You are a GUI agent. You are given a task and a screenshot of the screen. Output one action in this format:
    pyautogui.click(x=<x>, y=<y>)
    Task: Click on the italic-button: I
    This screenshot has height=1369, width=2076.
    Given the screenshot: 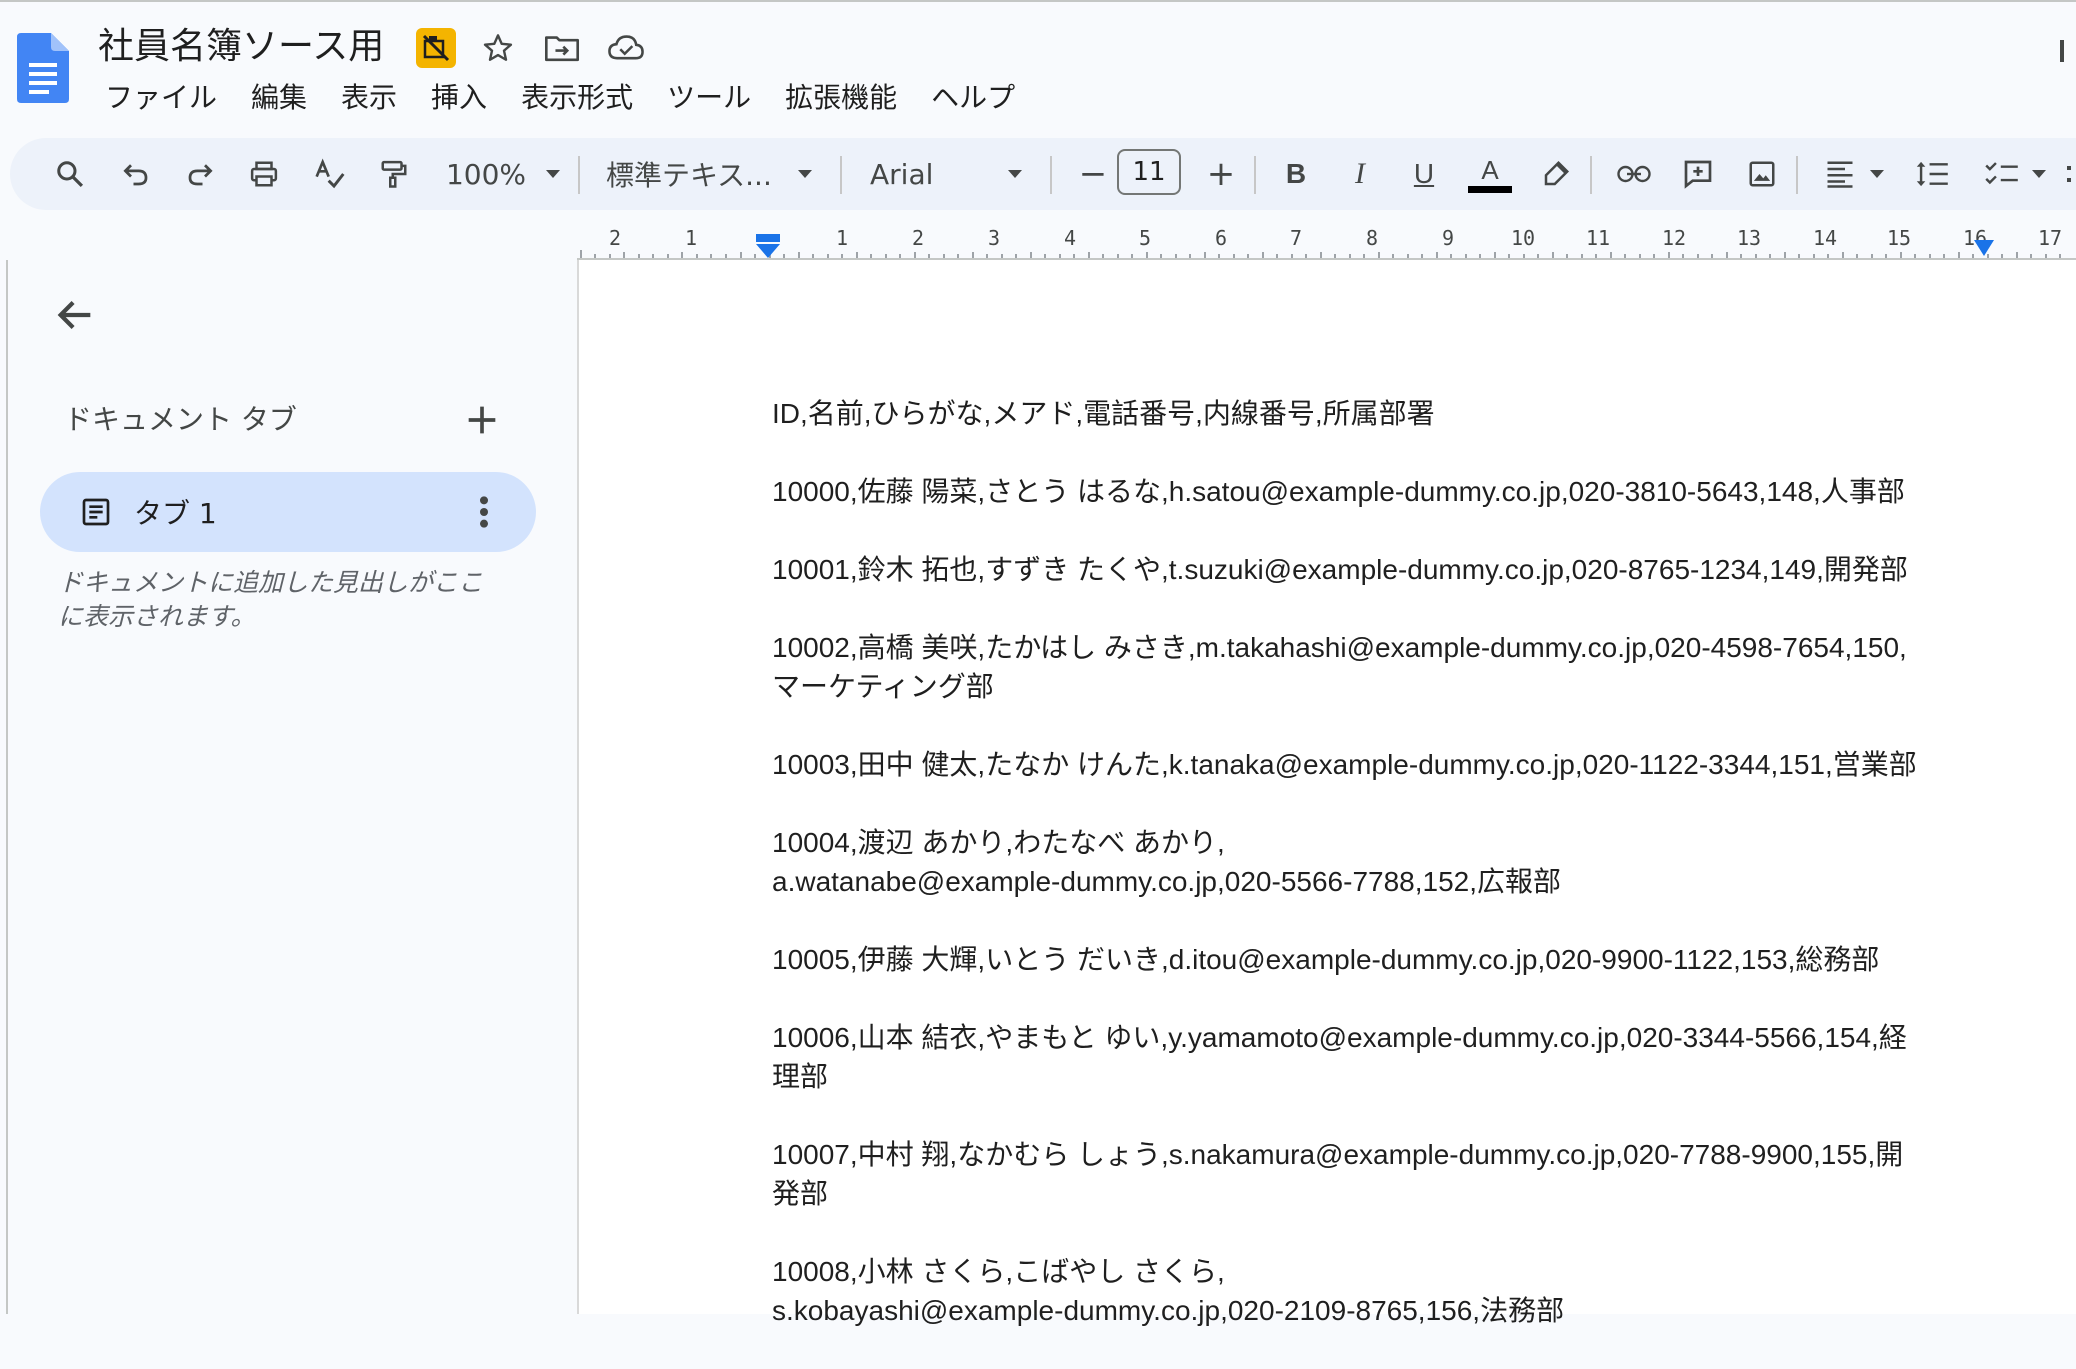 What is the action you would take?
    pyautogui.click(x=1360, y=174)
    